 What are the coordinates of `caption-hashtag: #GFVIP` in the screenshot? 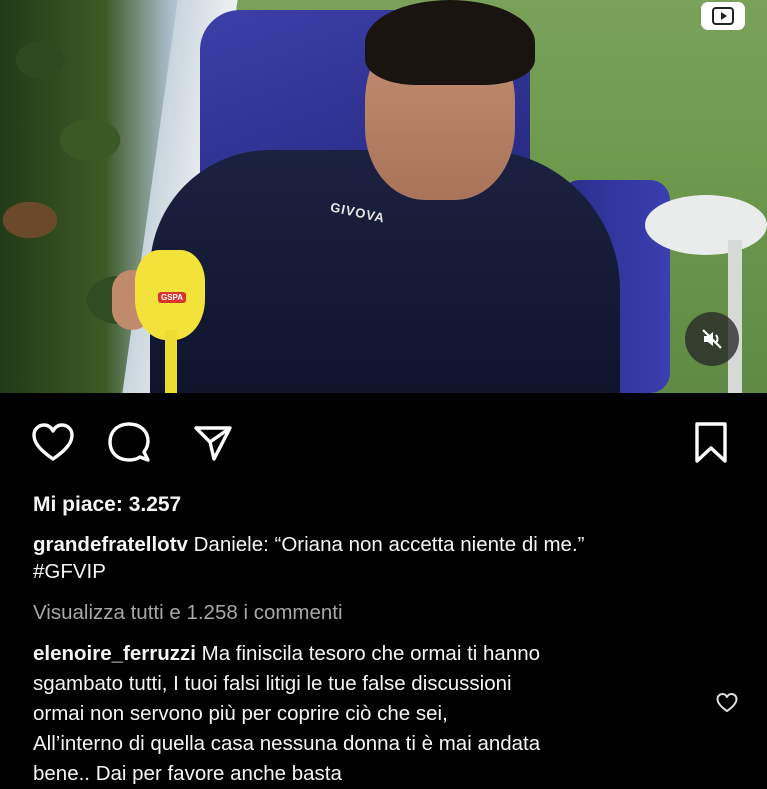 It's located at (390, 571).